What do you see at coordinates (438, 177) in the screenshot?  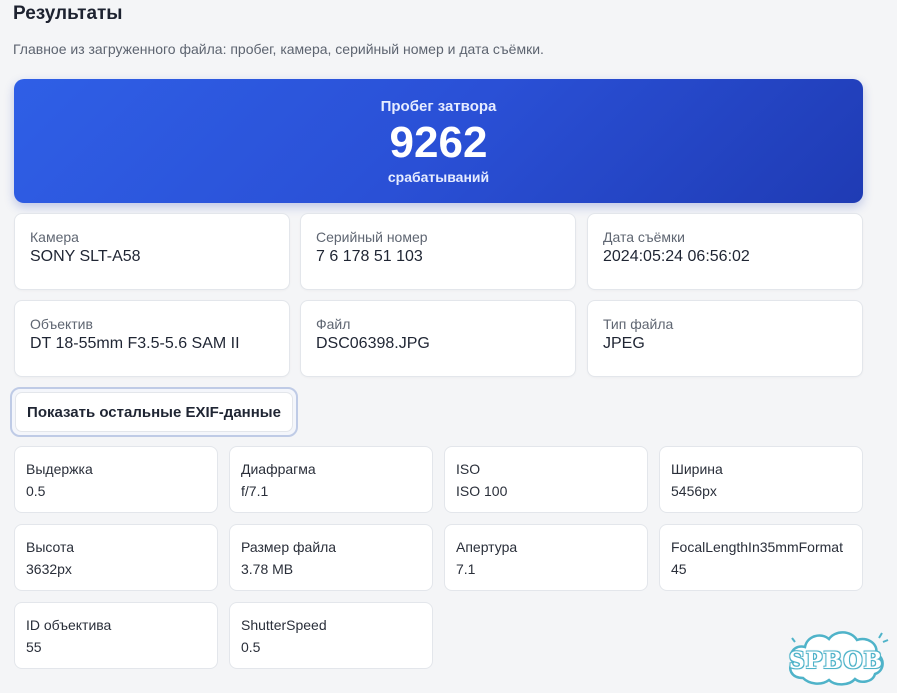 I see `shutter-count-unit: срабатываний` at bounding box center [438, 177].